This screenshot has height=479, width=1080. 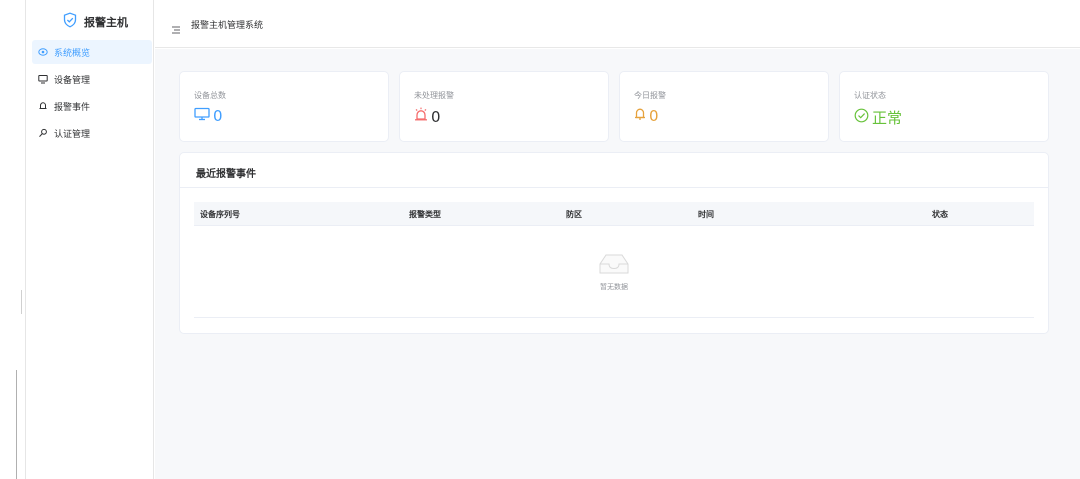 What do you see at coordinates (944, 106) in the screenshot?
I see `stat-card-auth-status: 认证状态 正常` at bounding box center [944, 106].